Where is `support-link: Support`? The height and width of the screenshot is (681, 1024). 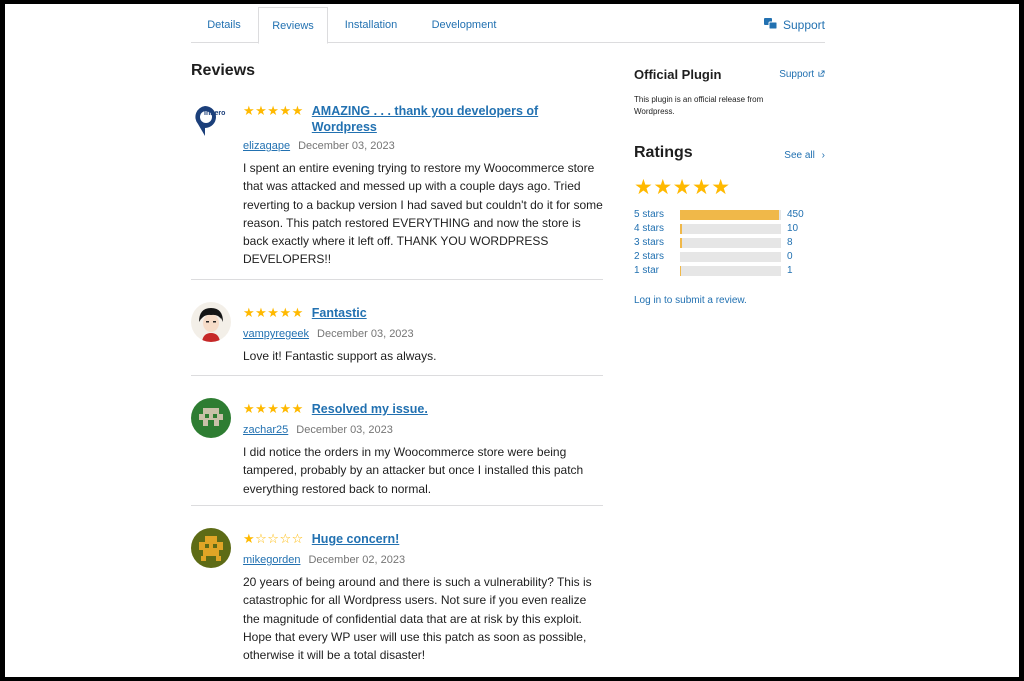 support-link: Support is located at coordinates (802, 74).